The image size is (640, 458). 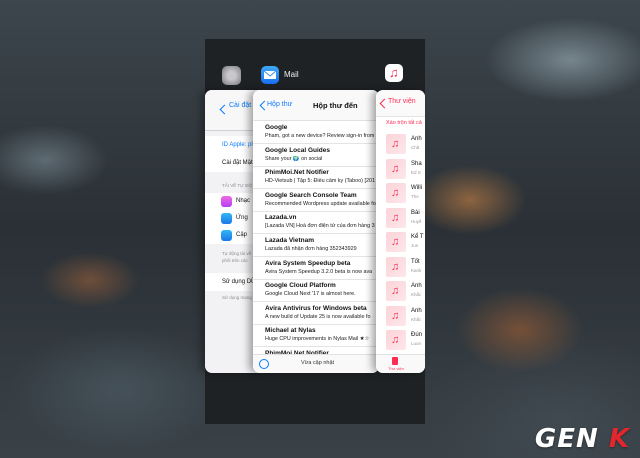 I want to click on song-title: Willi, so click(x=416, y=188).